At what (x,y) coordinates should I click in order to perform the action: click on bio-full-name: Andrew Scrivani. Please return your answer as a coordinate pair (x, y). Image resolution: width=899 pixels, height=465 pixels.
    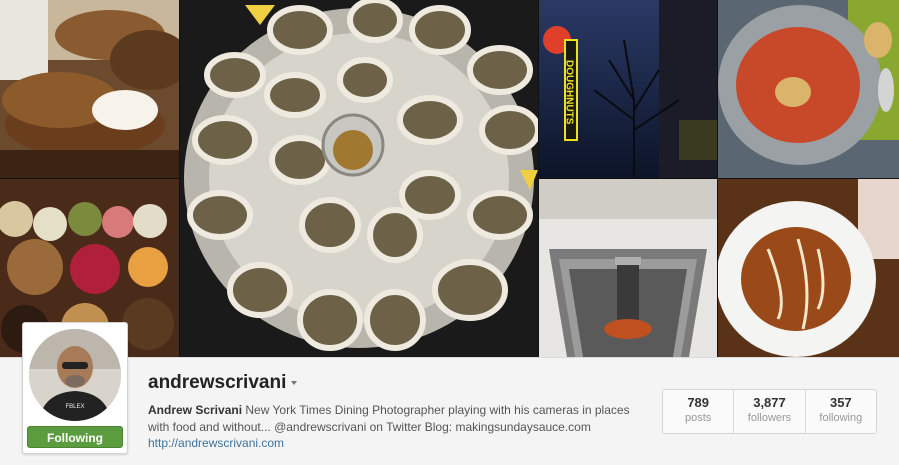
    Looking at the image, I should click on (195, 410).